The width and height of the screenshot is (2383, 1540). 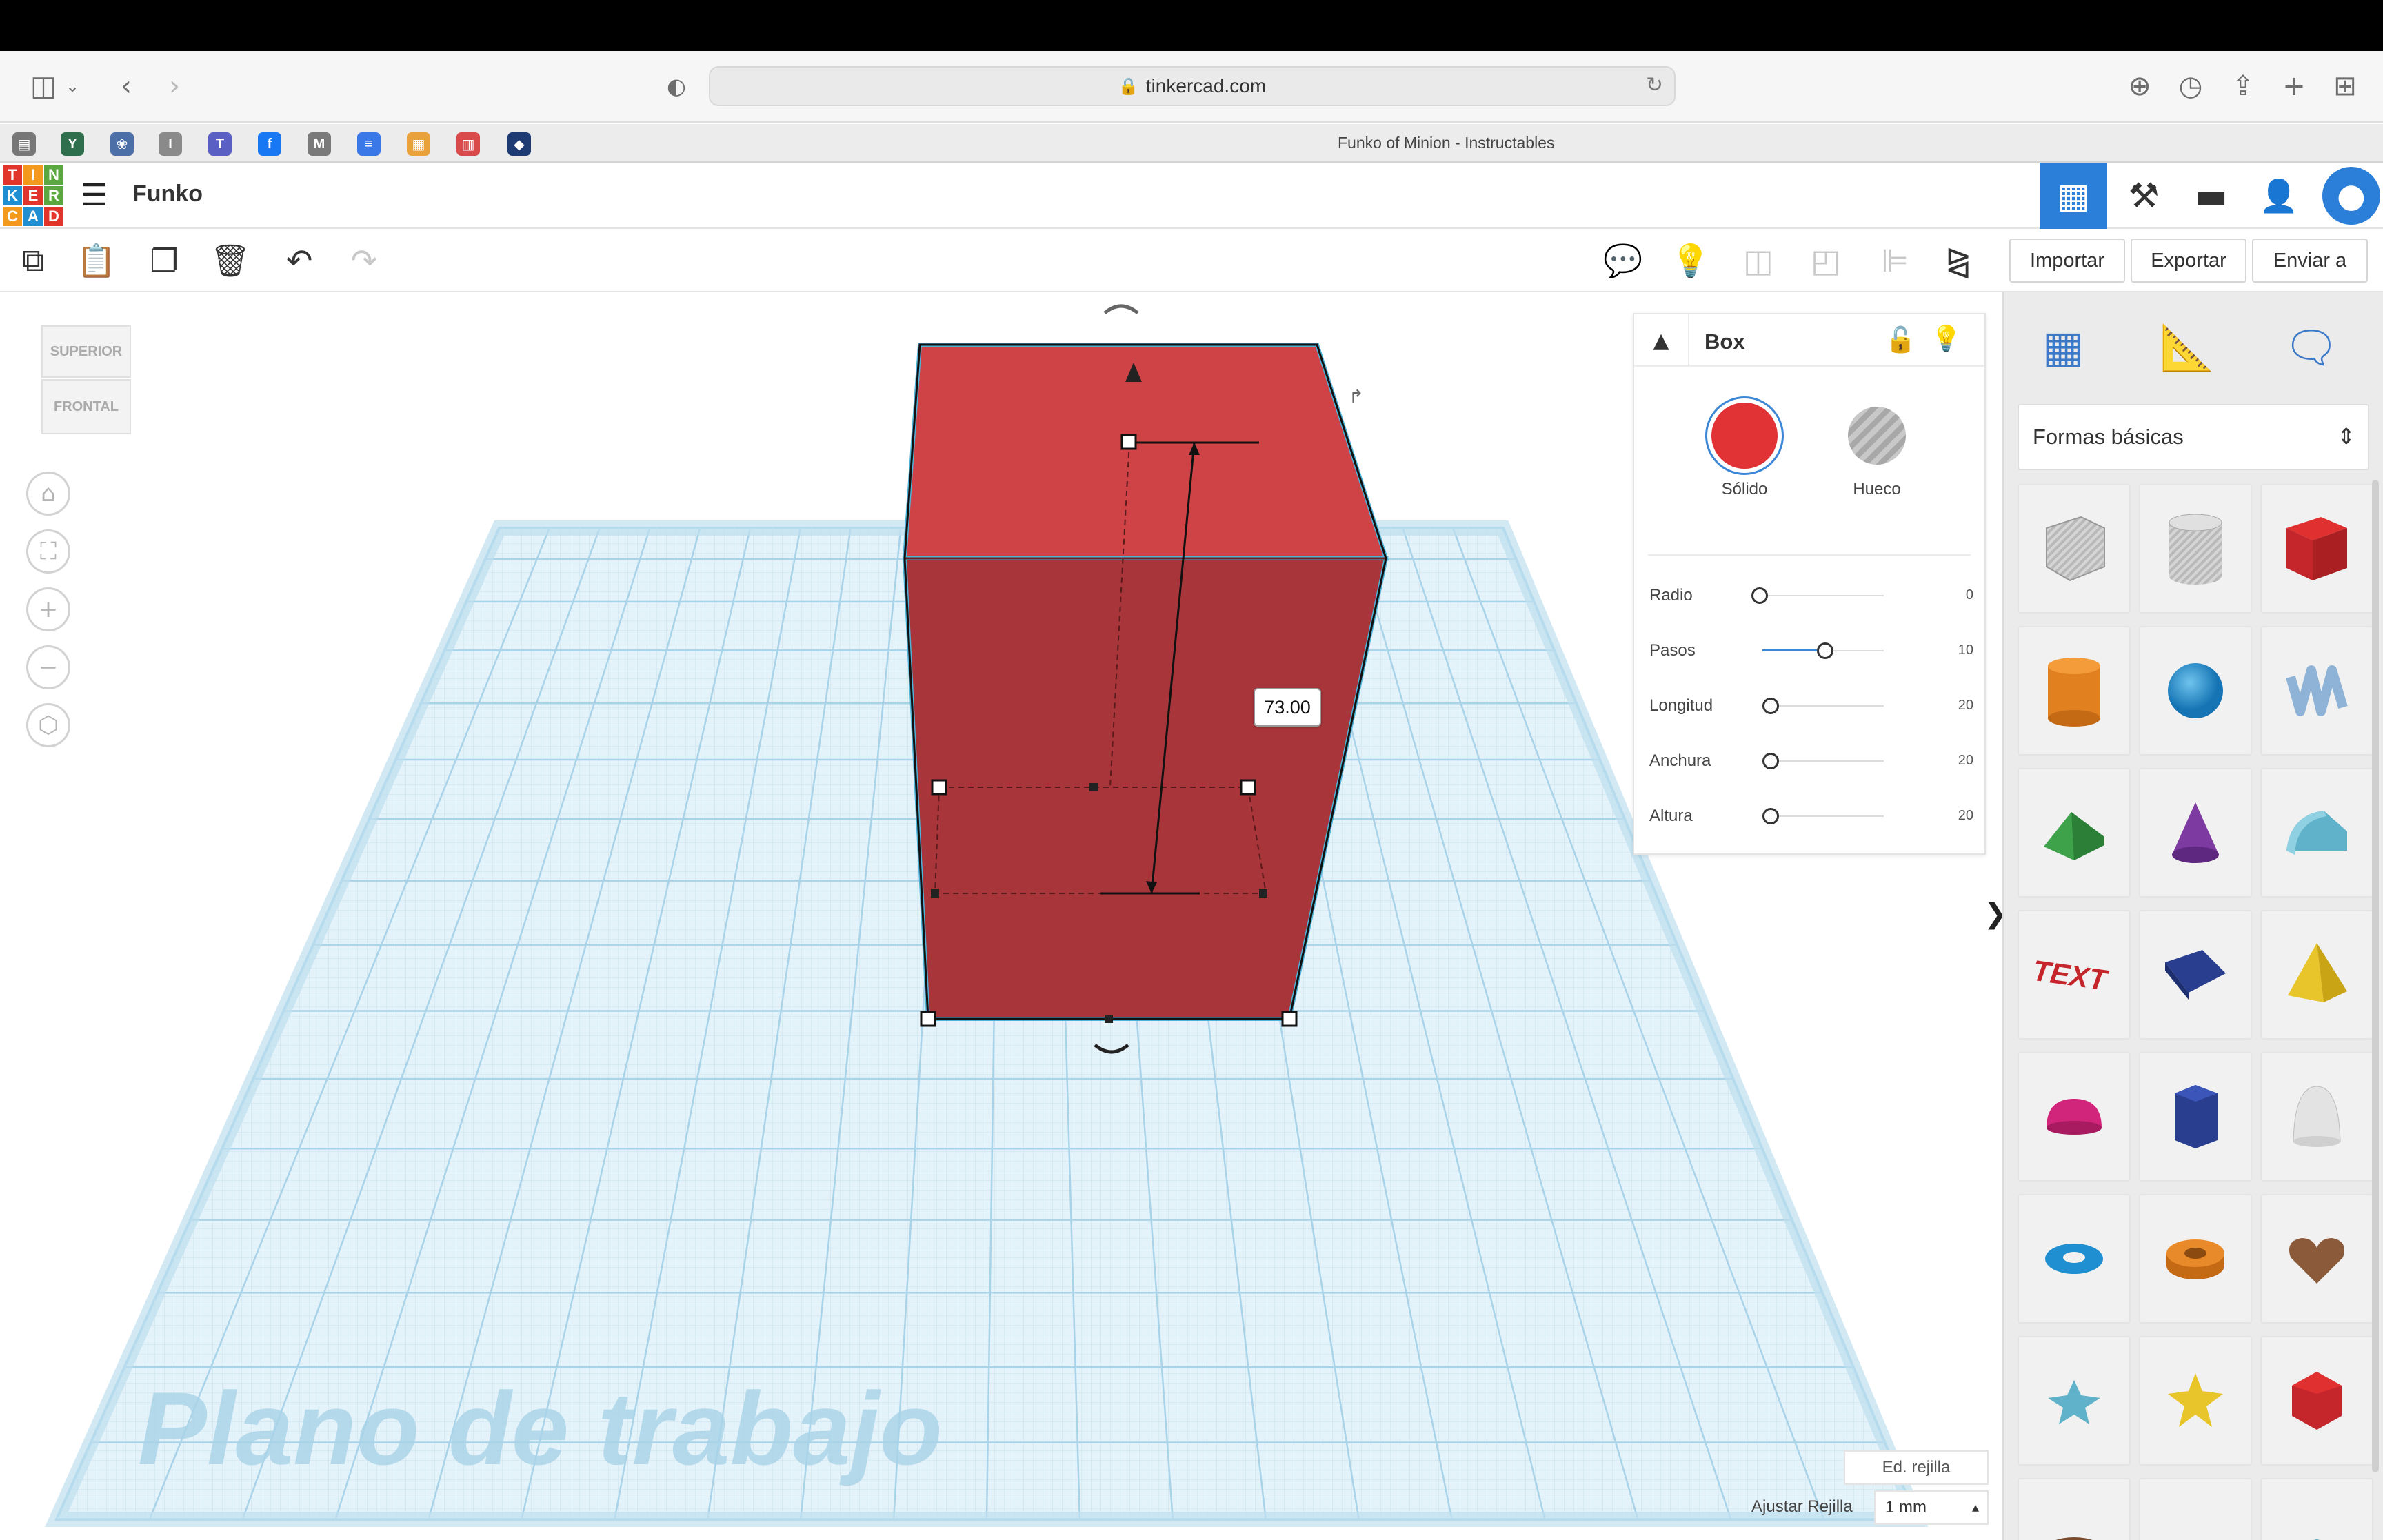 I want to click on facebook-icon: f, so click(x=269, y=144).